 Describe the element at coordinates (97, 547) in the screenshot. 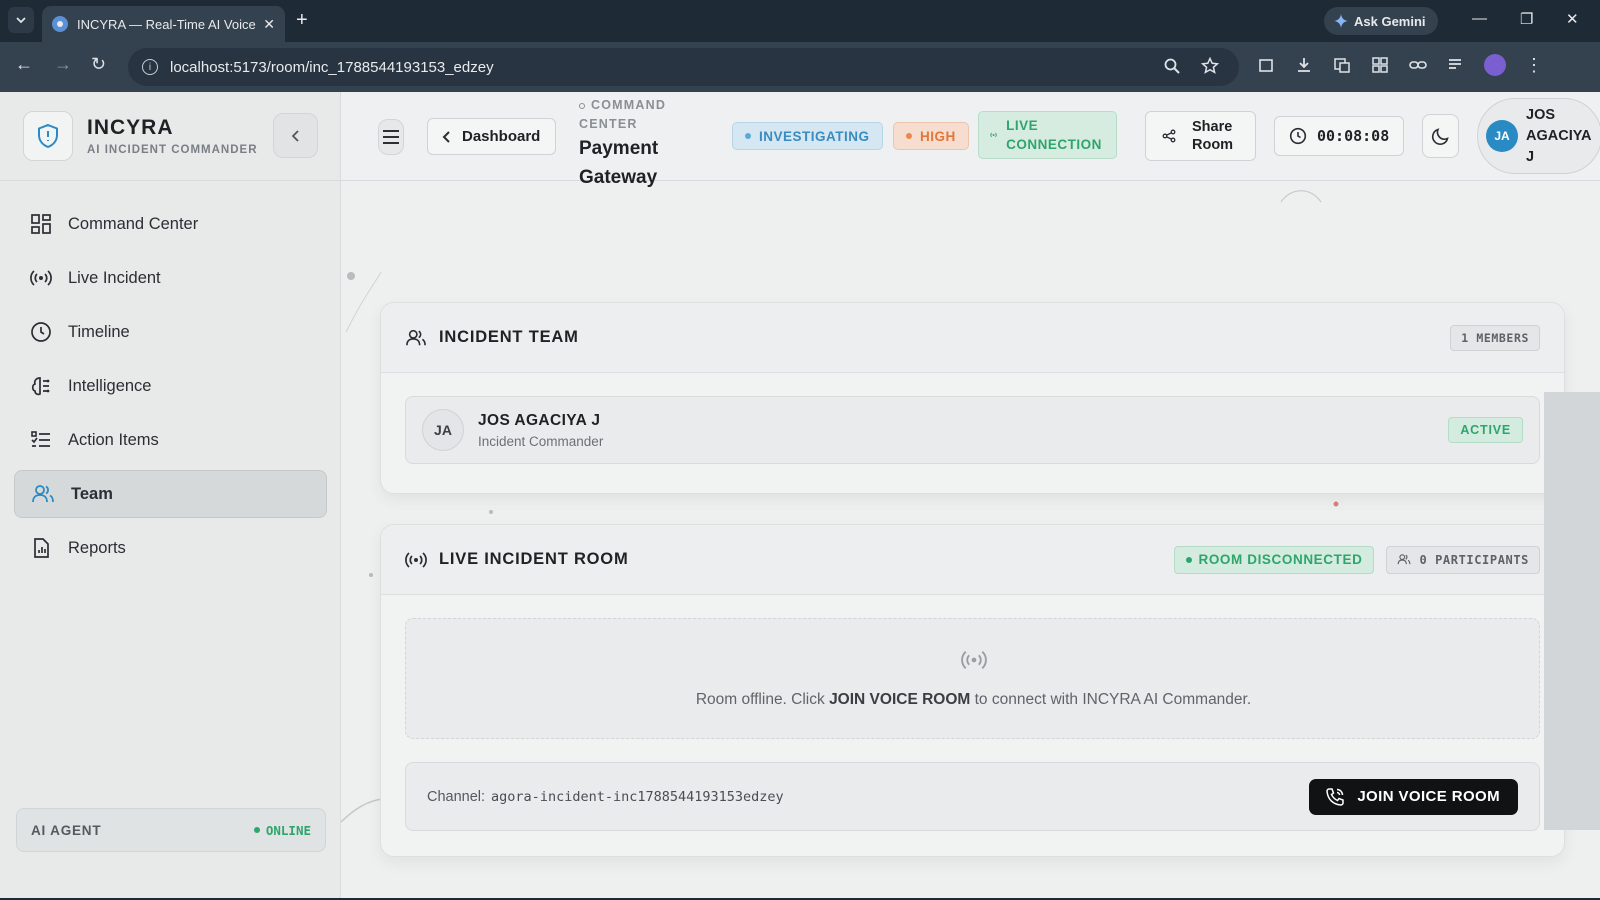

I see `sidebar-item-label: Reports` at that location.